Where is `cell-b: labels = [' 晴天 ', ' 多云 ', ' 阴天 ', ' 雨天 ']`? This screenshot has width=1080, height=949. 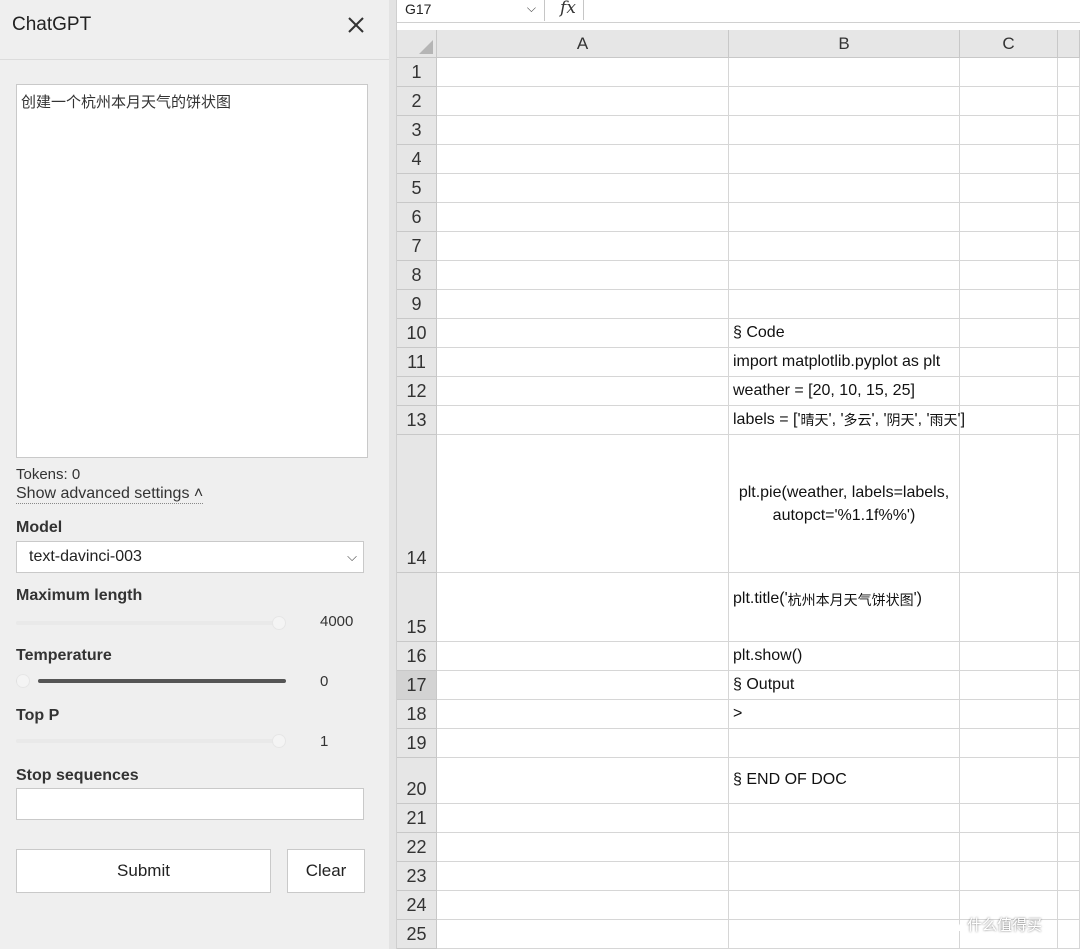 cell-b: labels = [' 晴天 ', ' 多云 ', ' 阴天 ', ' 雨天 '] is located at coordinates (847, 420).